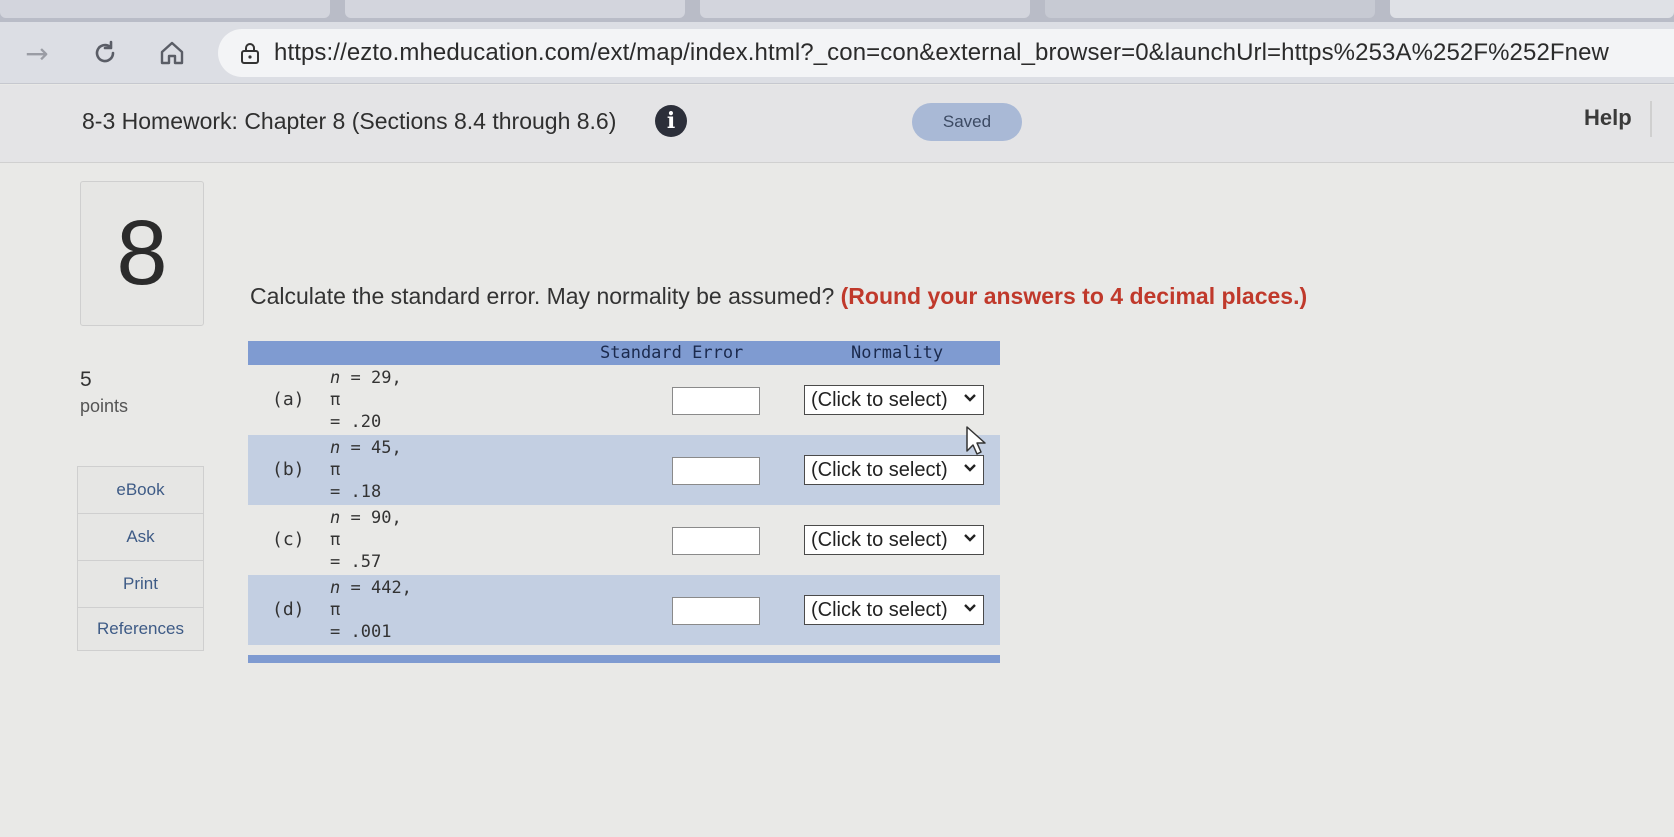 The image size is (1674, 837). I want to click on column-header-standard-error: Standard Error, so click(672, 353).